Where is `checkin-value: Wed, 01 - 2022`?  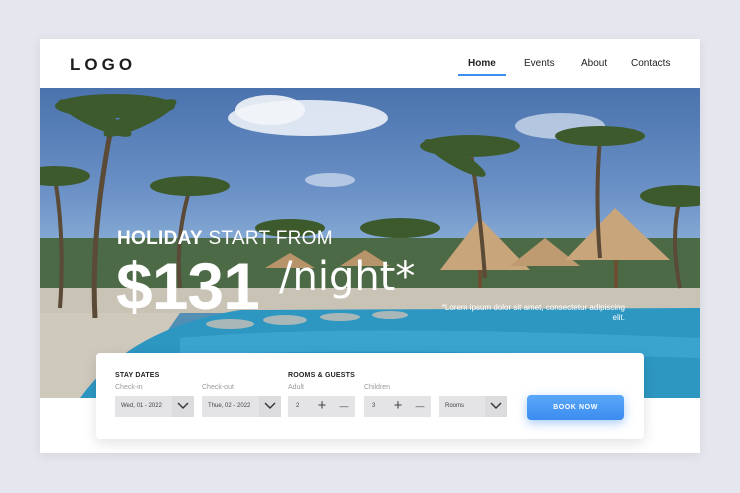 checkin-value: Wed, 01 - 2022 is located at coordinates (141, 406).